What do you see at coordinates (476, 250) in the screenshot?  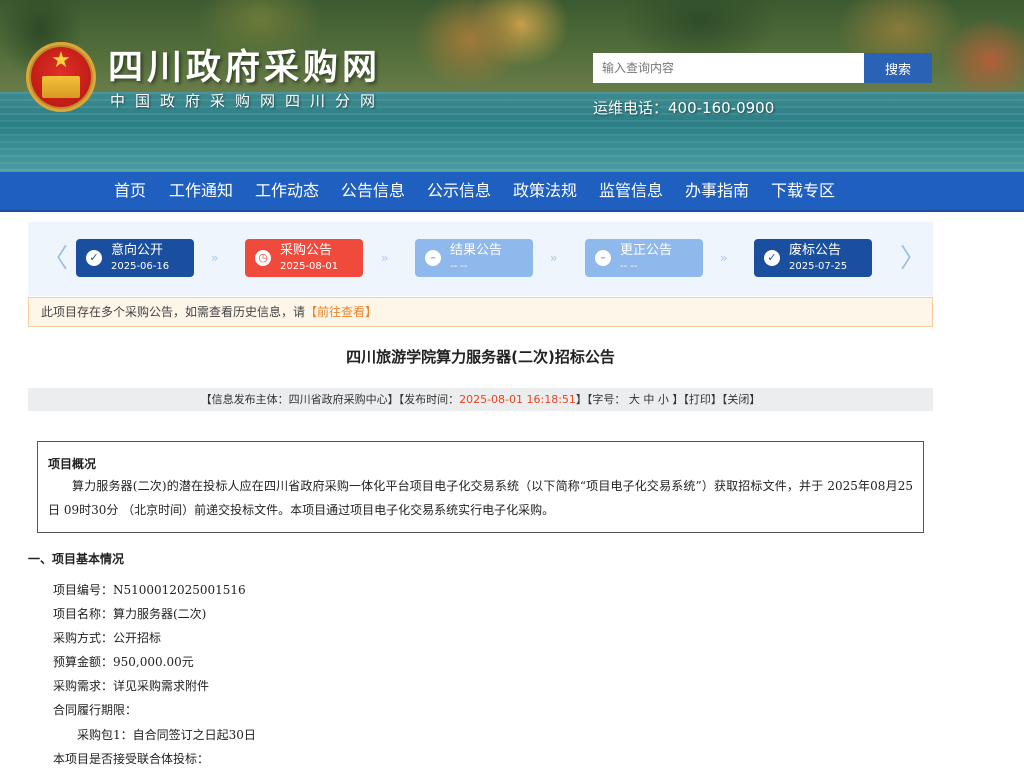 I see `step-label: 结果公告` at bounding box center [476, 250].